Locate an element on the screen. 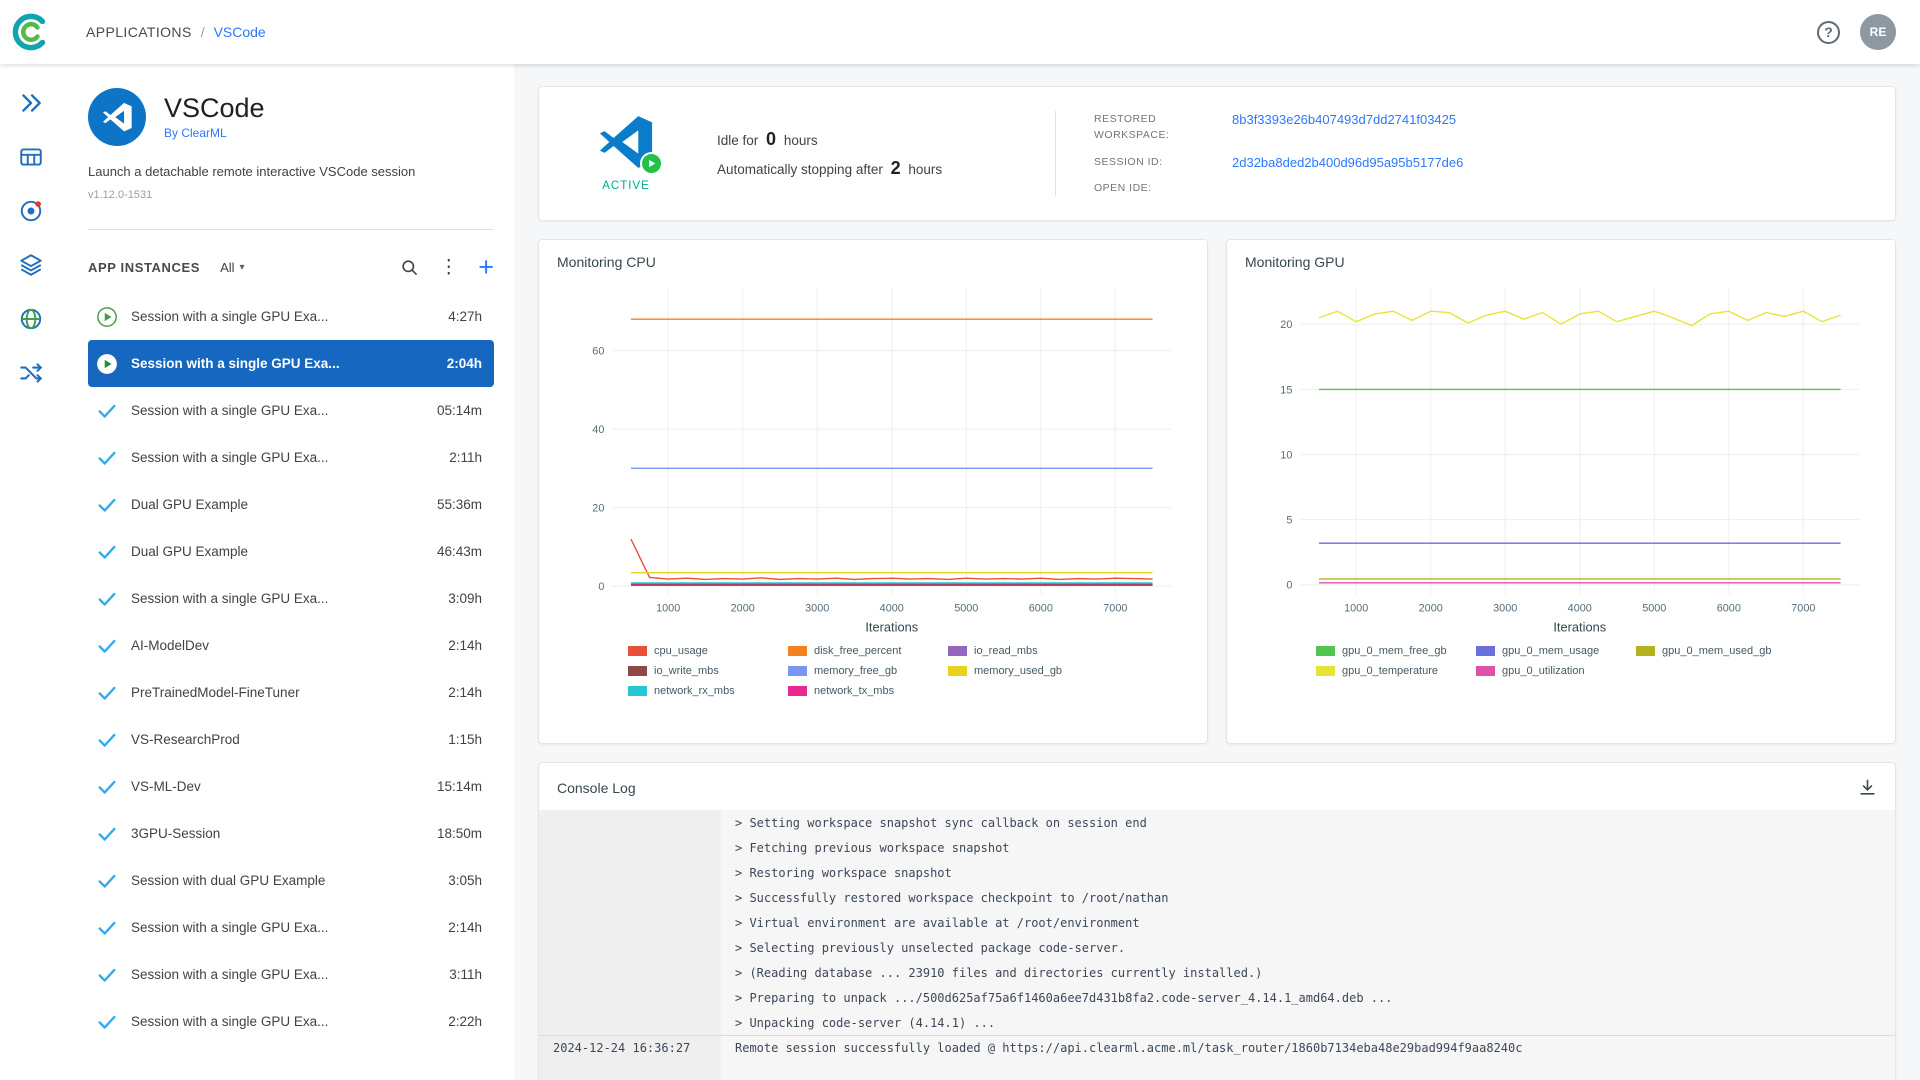  avatar: RE is located at coordinates (1878, 32).